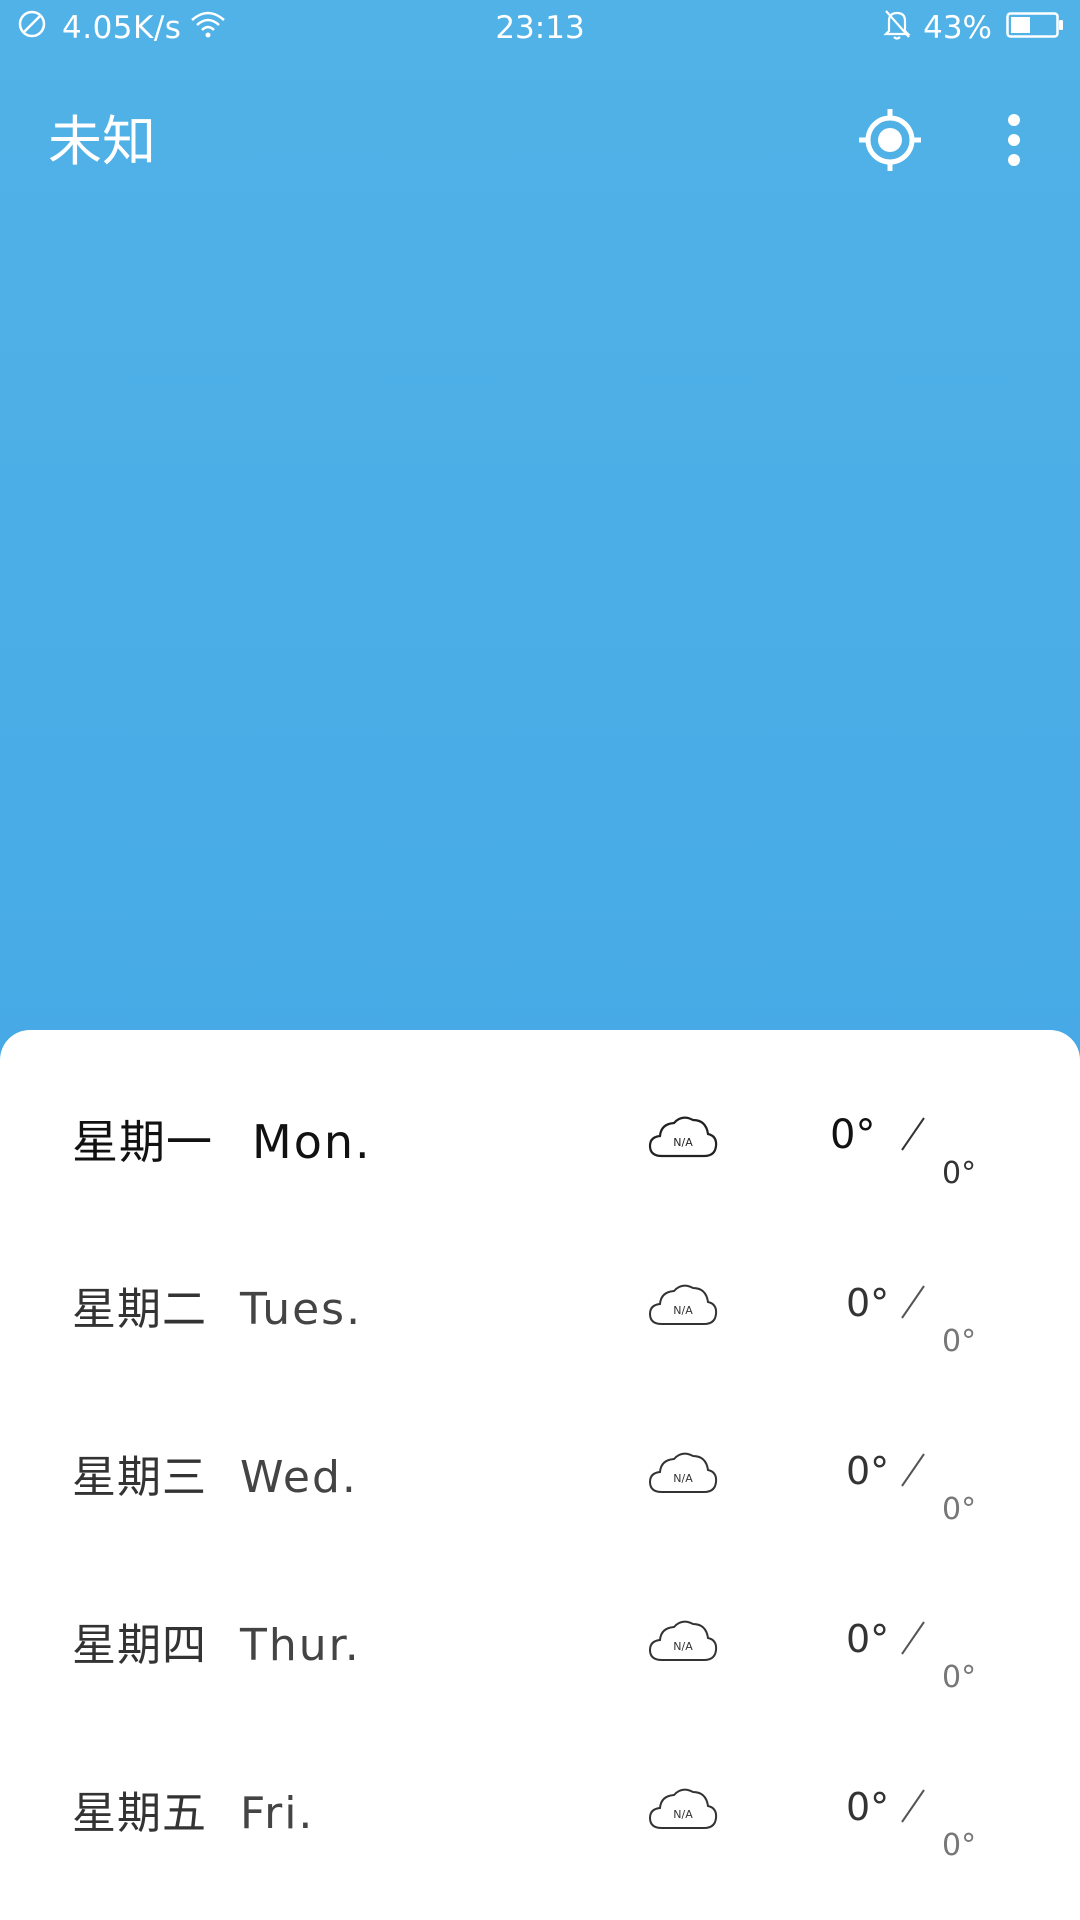 This screenshot has height=1920, width=1080. Describe the element at coordinates (139, 1645) in the screenshot. I see `day-name-cn: 星期四` at that location.